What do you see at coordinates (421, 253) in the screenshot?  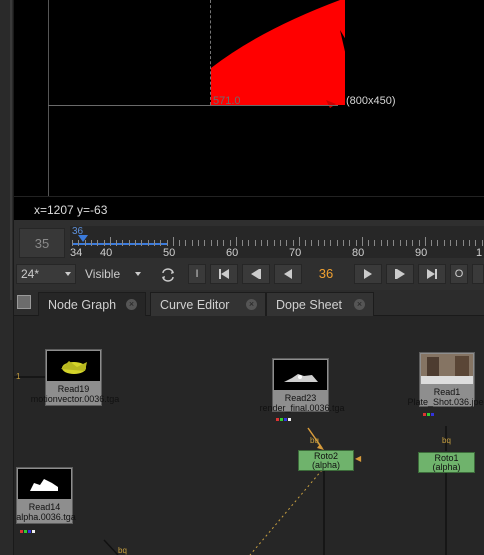 I see `ruler-label: 90` at bounding box center [421, 253].